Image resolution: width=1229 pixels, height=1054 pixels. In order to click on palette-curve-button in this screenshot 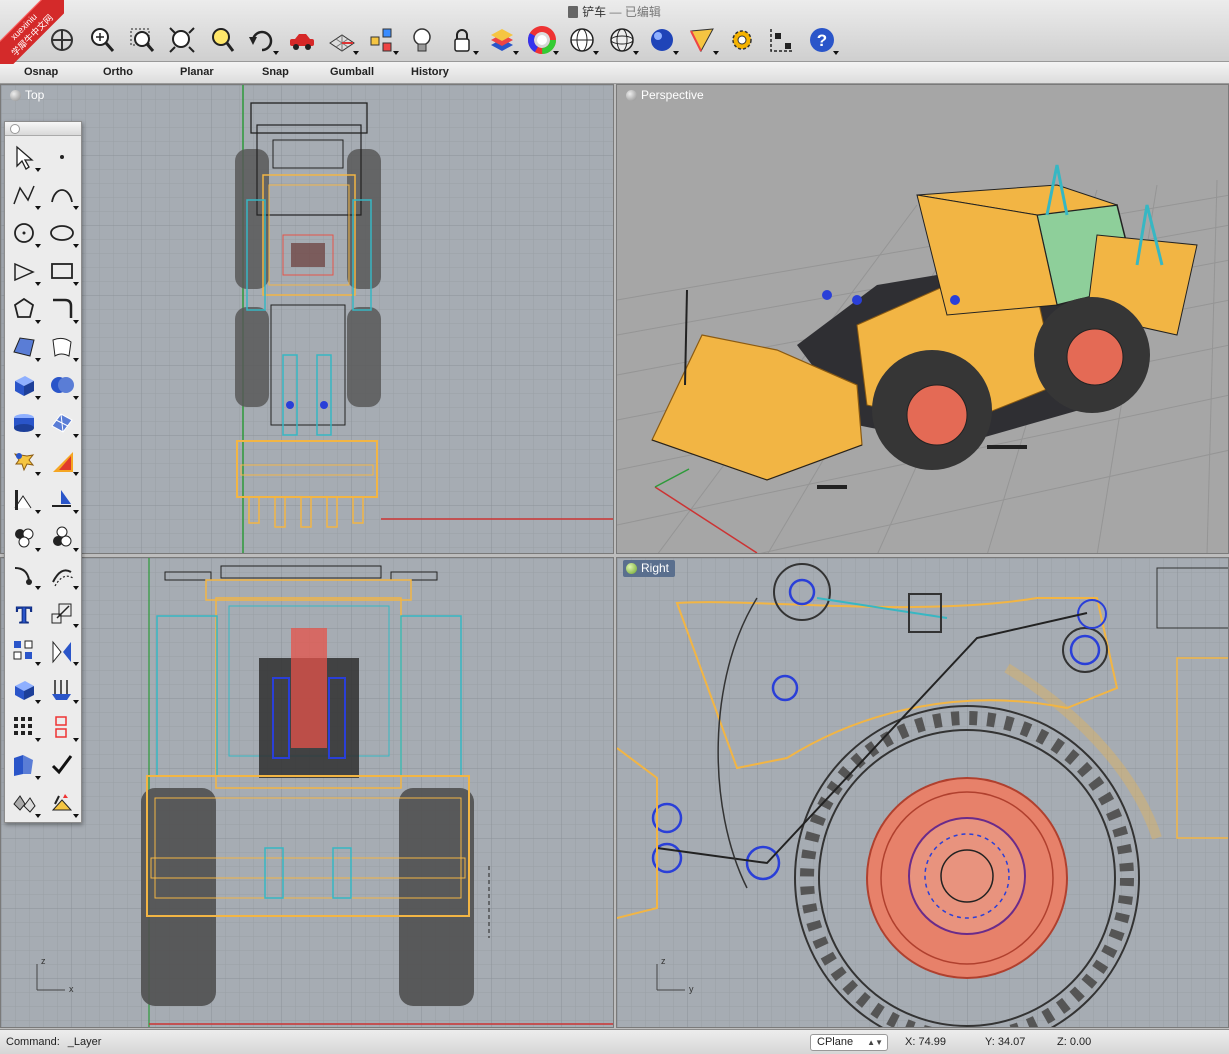, I will do `click(62, 195)`.